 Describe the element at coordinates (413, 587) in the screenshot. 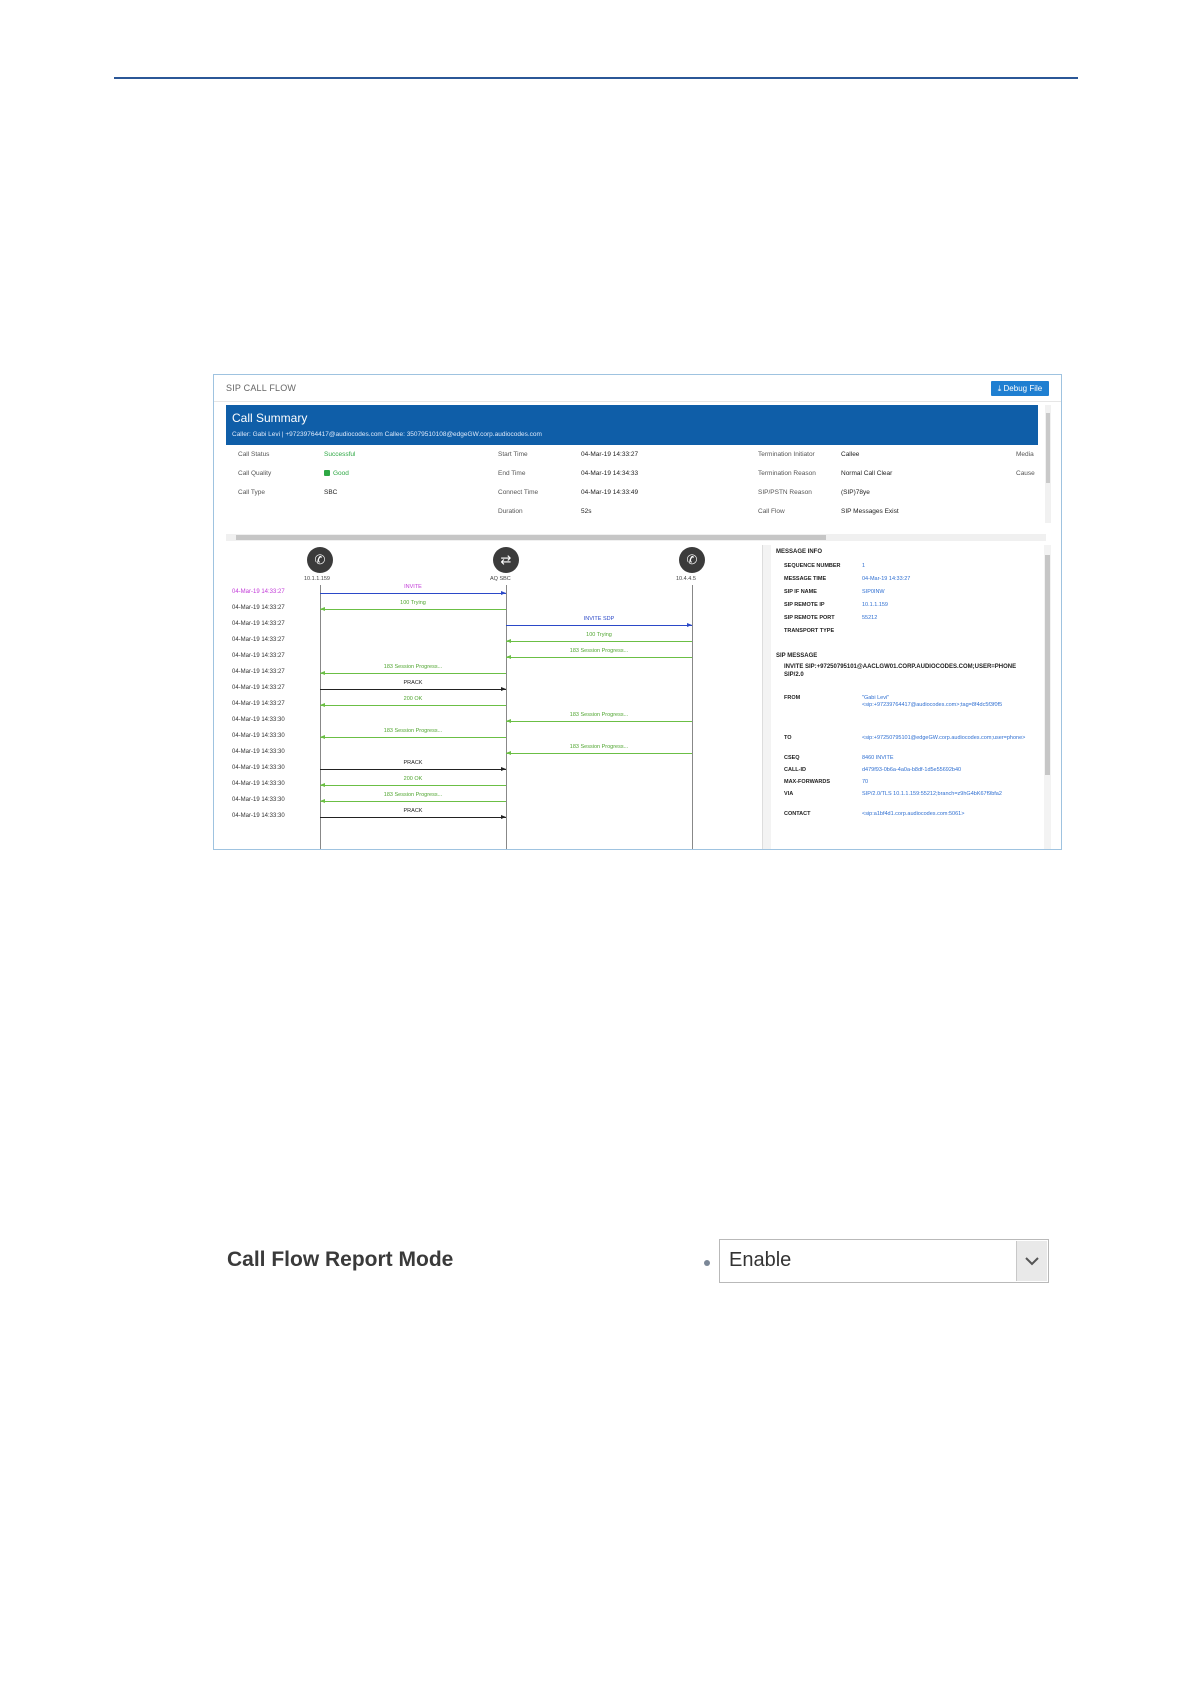

I see `message-label: INVITE` at that location.